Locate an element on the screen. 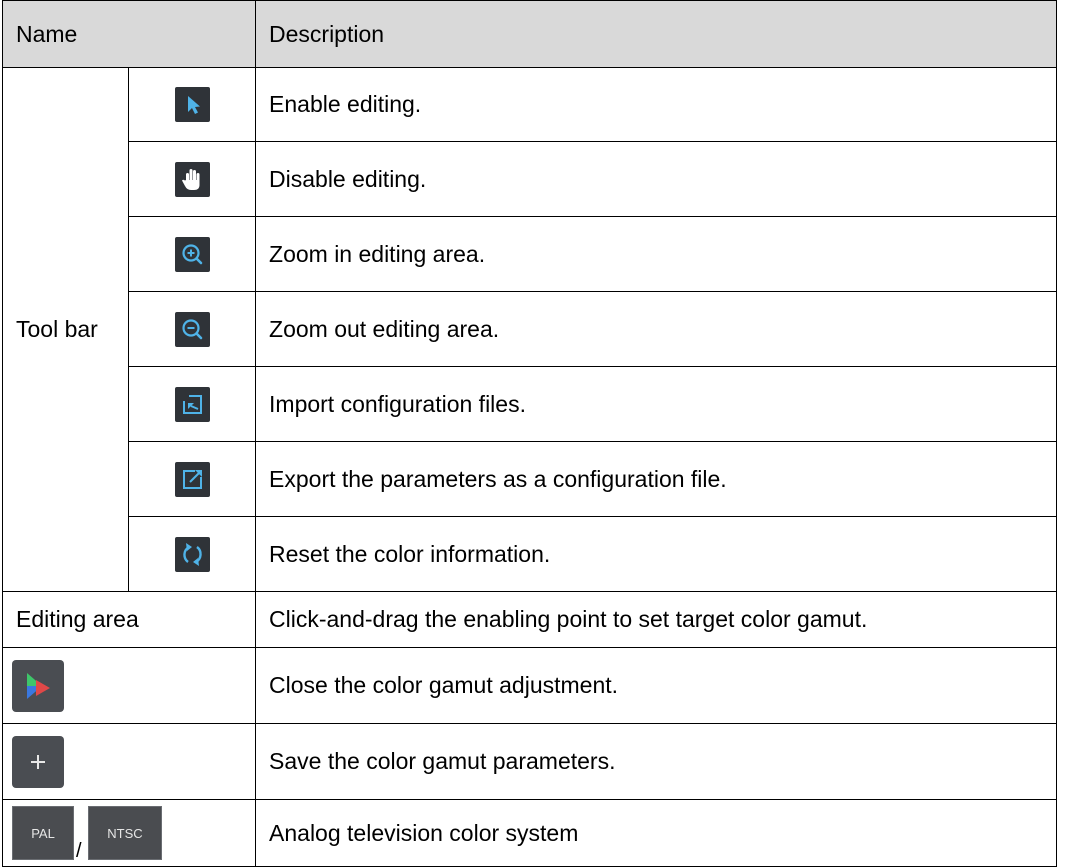  plus-icon is located at coordinates (38, 761).